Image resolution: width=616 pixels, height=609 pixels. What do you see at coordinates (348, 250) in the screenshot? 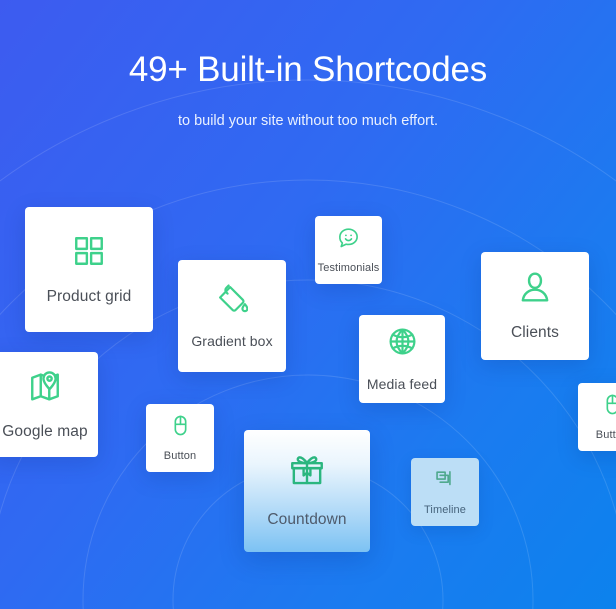
I see `shortcode-card: Testimonials` at bounding box center [348, 250].